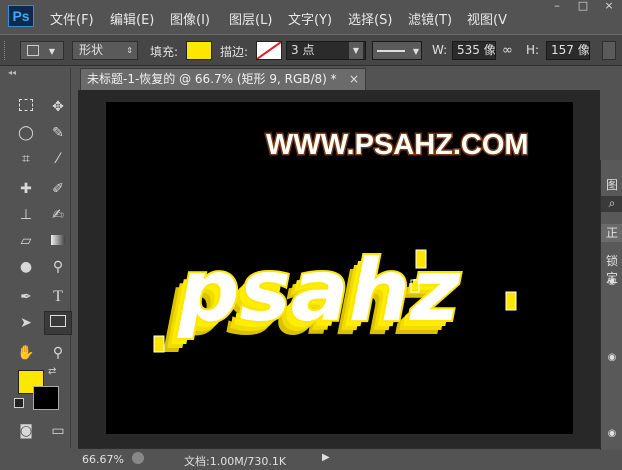 The image size is (622, 470). I want to click on lasso-tool-icon: ◯, so click(26, 133).